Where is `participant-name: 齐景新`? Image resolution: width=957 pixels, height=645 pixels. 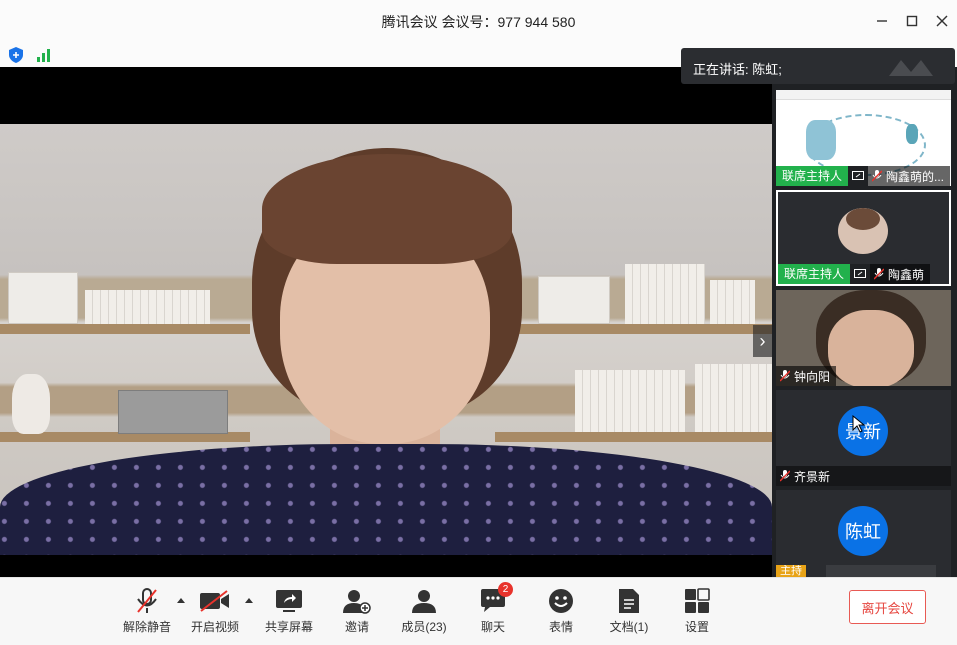 participant-name: 齐景新 is located at coordinates (812, 476).